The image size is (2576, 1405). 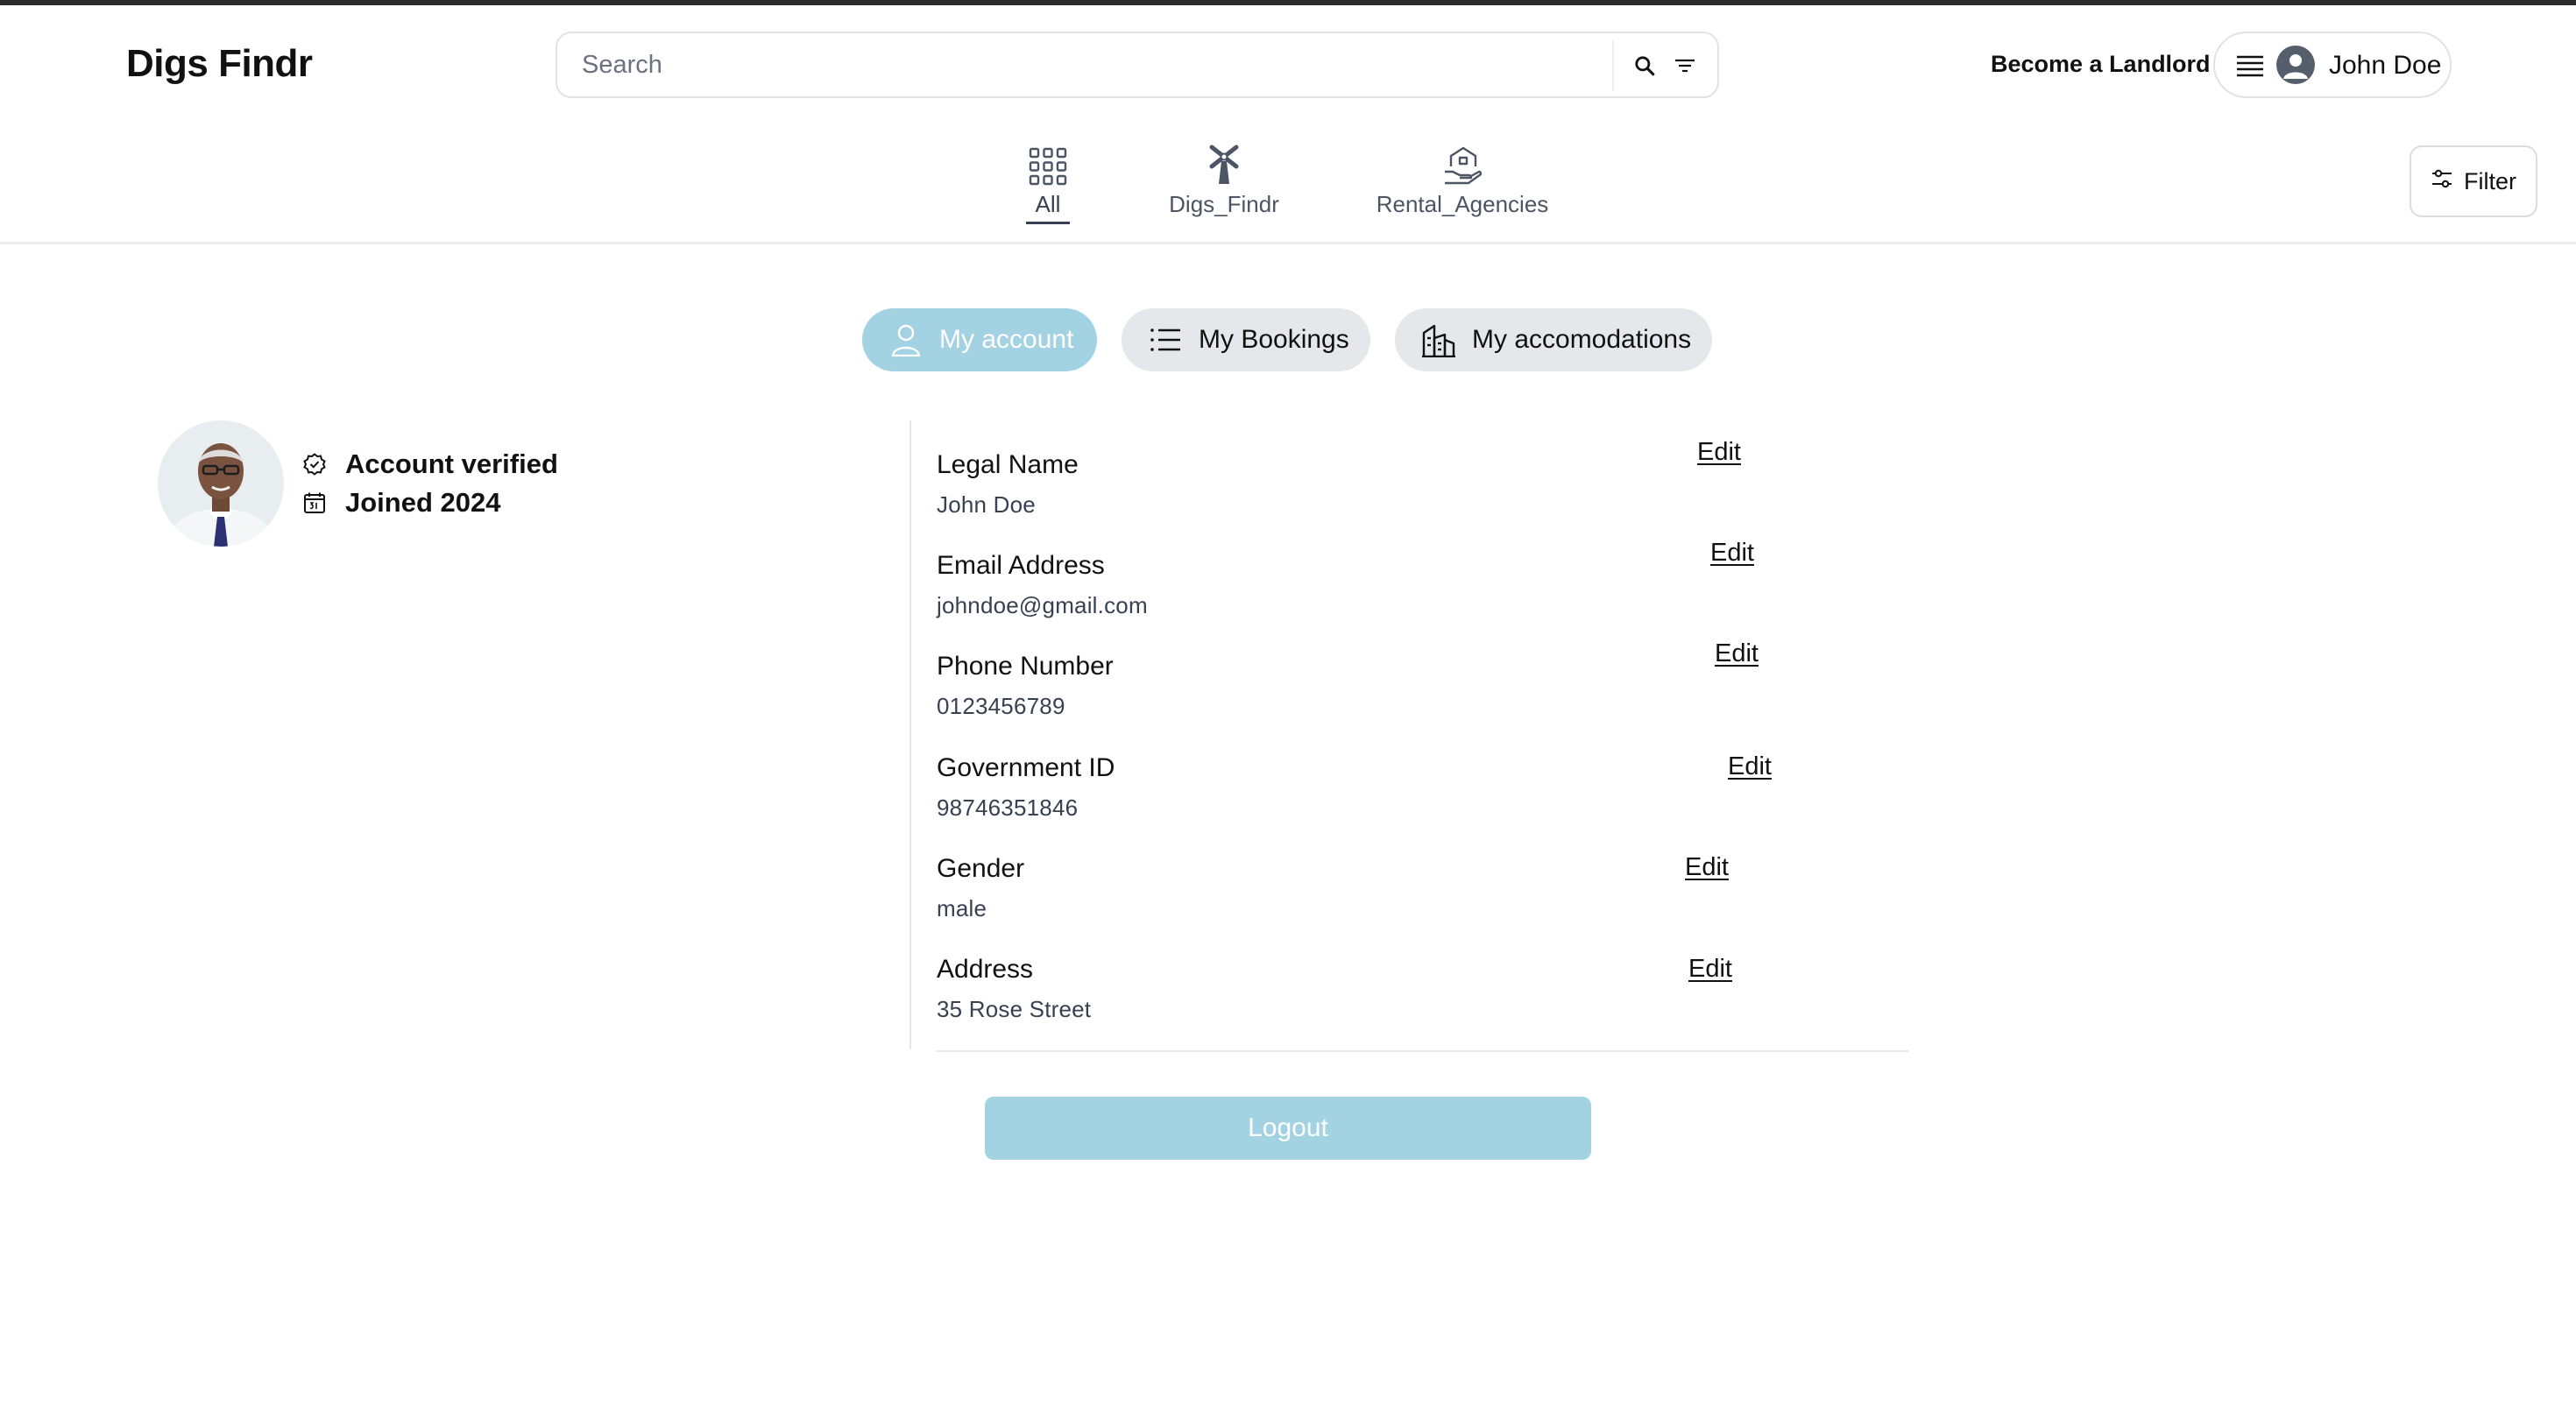 What do you see at coordinates (1685, 65) in the screenshot?
I see `filter-lines-icon` at bounding box center [1685, 65].